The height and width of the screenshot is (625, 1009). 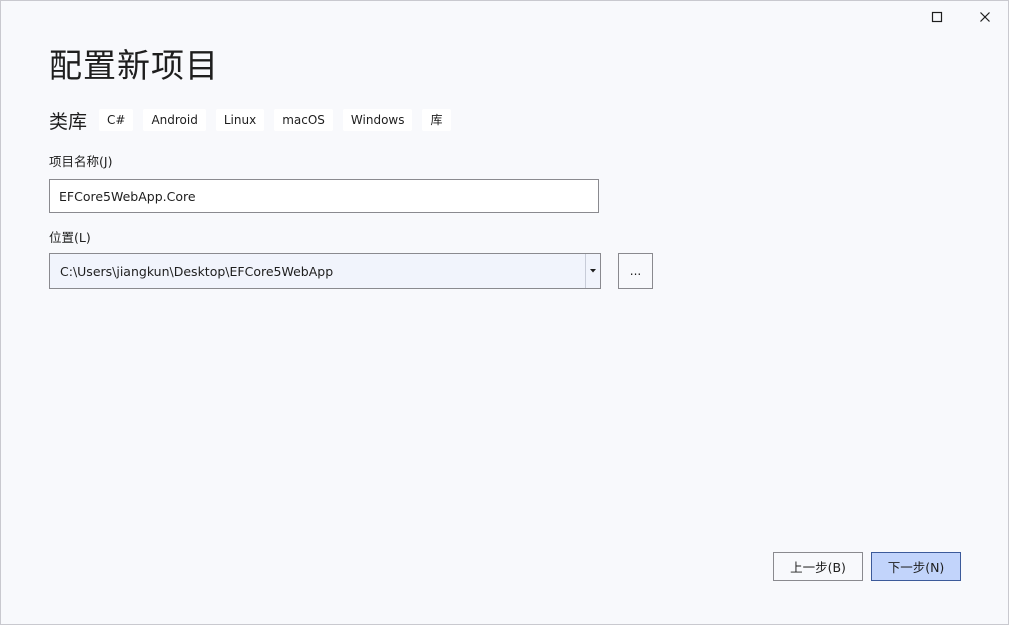 What do you see at coordinates (116, 120) in the screenshot?
I see `tag-csharp: C#` at bounding box center [116, 120].